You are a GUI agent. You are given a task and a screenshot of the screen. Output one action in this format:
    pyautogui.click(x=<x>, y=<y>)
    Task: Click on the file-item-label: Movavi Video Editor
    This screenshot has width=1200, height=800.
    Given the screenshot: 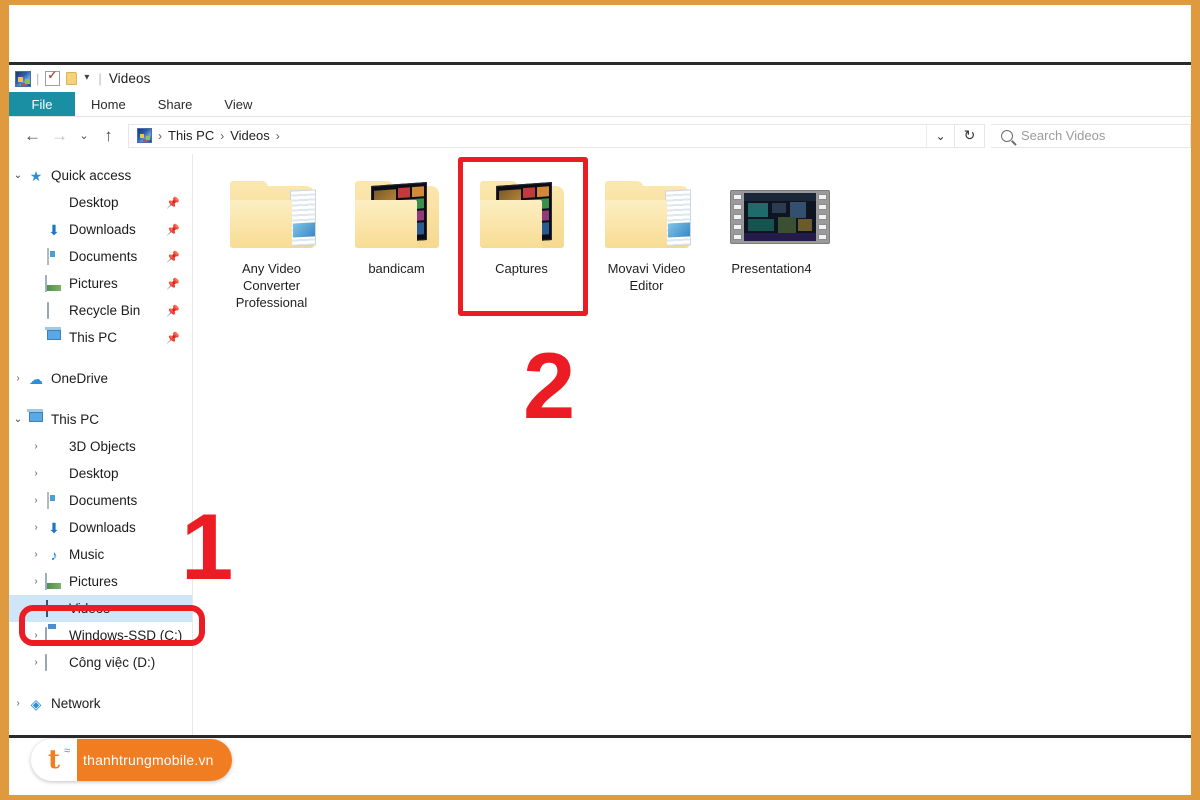 What is the action you would take?
    pyautogui.click(x=646, y=277)
    